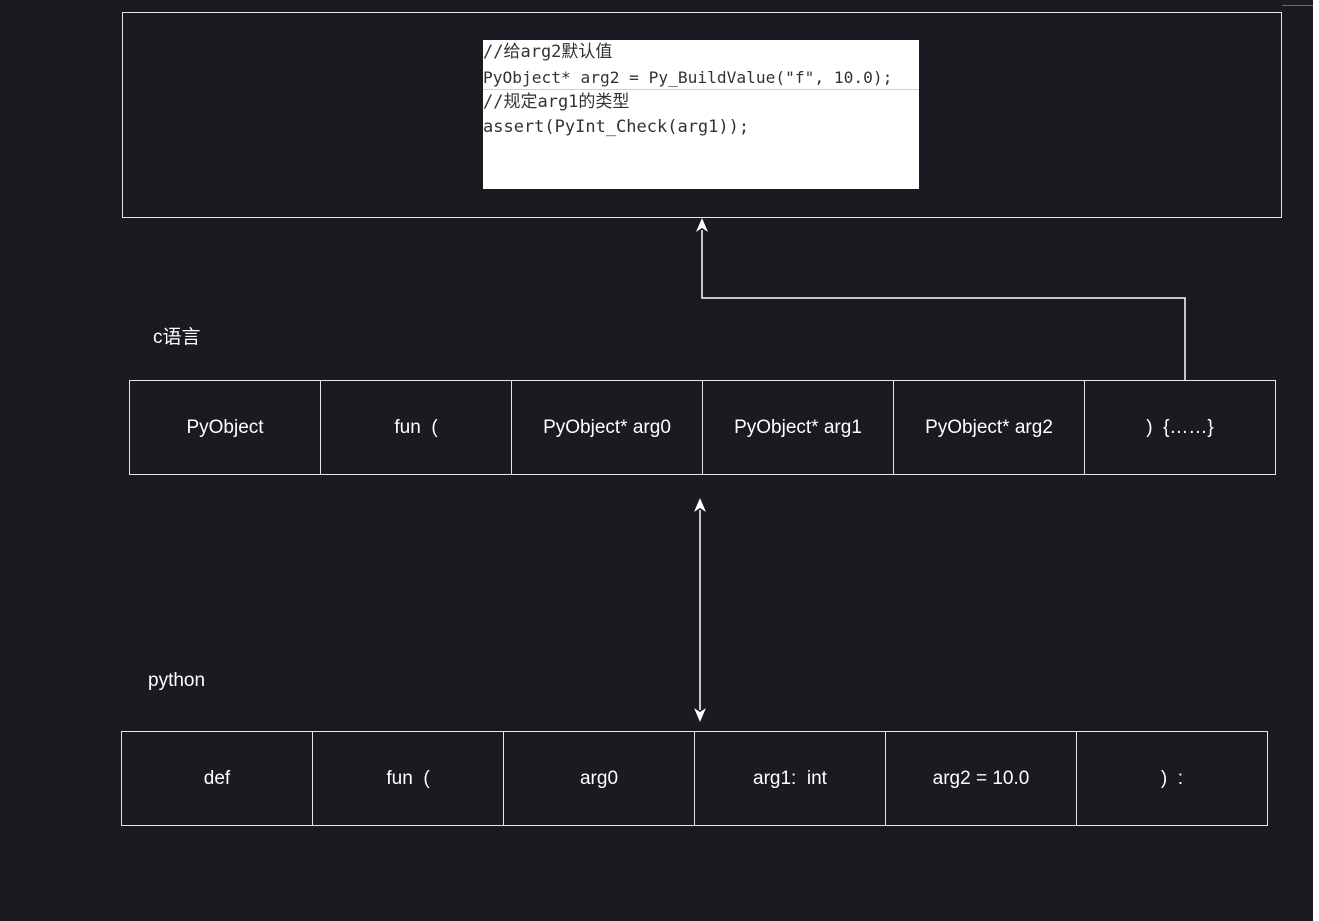 Image resolution: width=1319 pixels, height=921 pixels. I want to click on py-cell-arg2: arg2 = 10.0, so click(981, 778).